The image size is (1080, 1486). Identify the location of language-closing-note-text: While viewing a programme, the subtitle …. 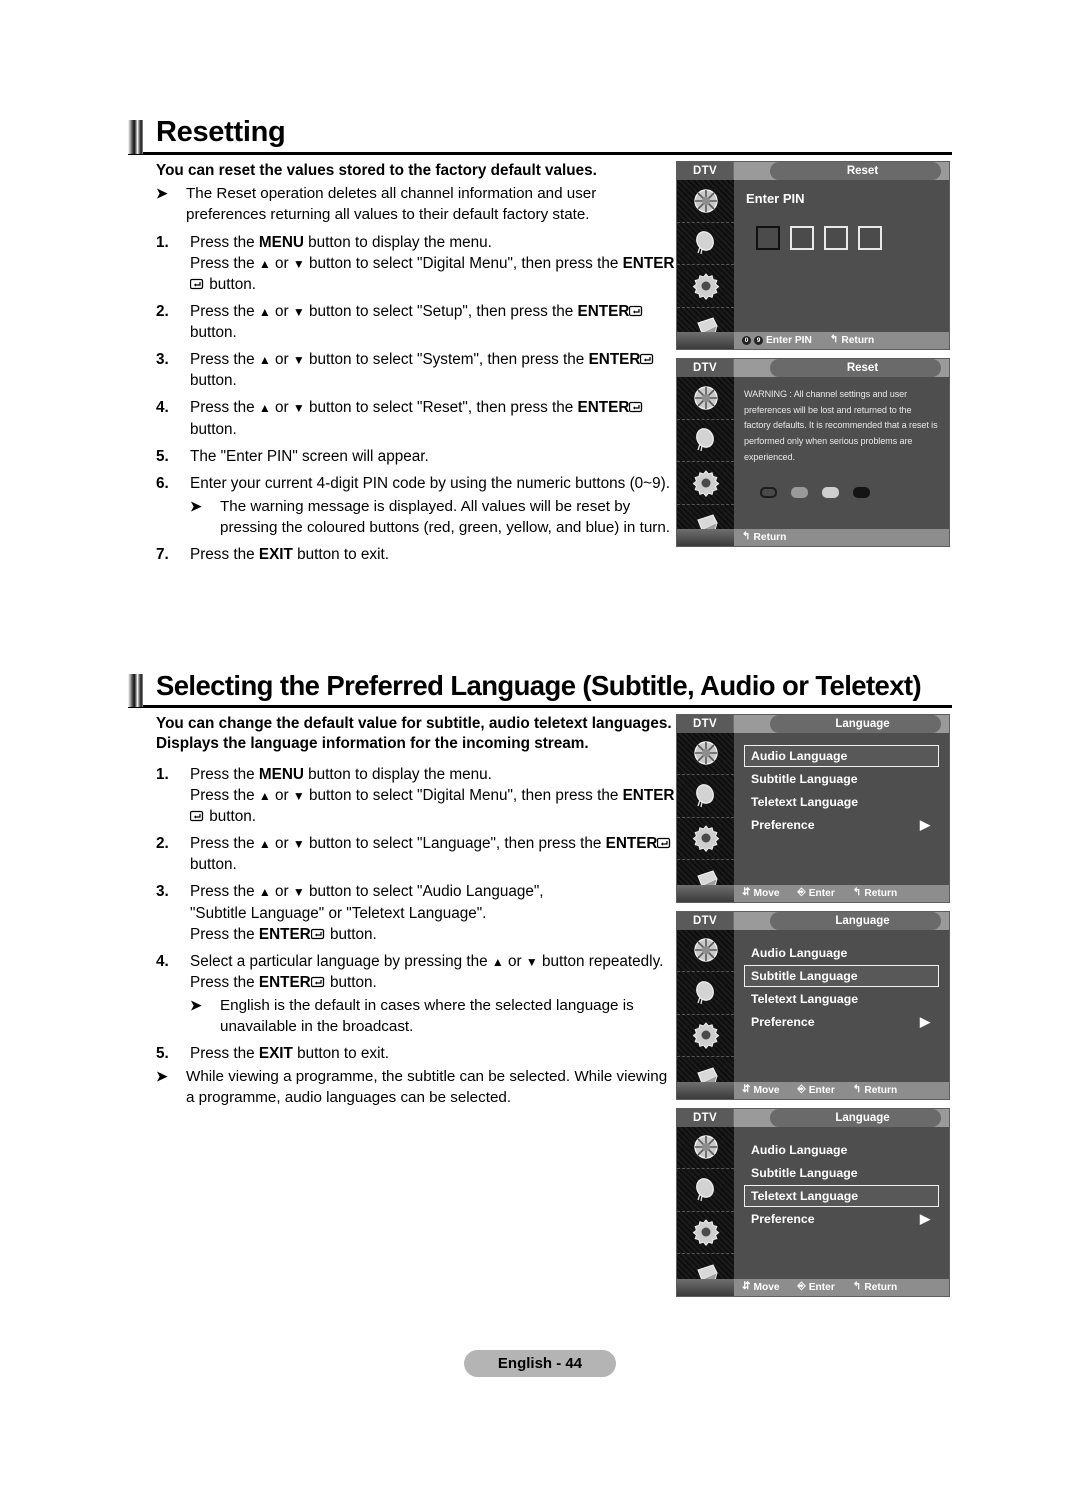
(427, 1087).